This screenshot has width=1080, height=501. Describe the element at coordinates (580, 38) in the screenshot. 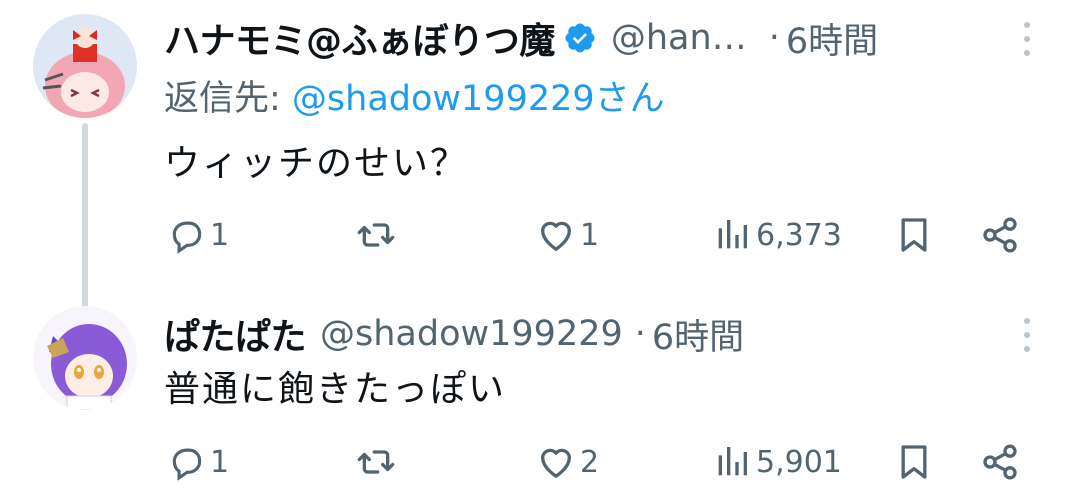

I see `verified-badge-icon` at that location.